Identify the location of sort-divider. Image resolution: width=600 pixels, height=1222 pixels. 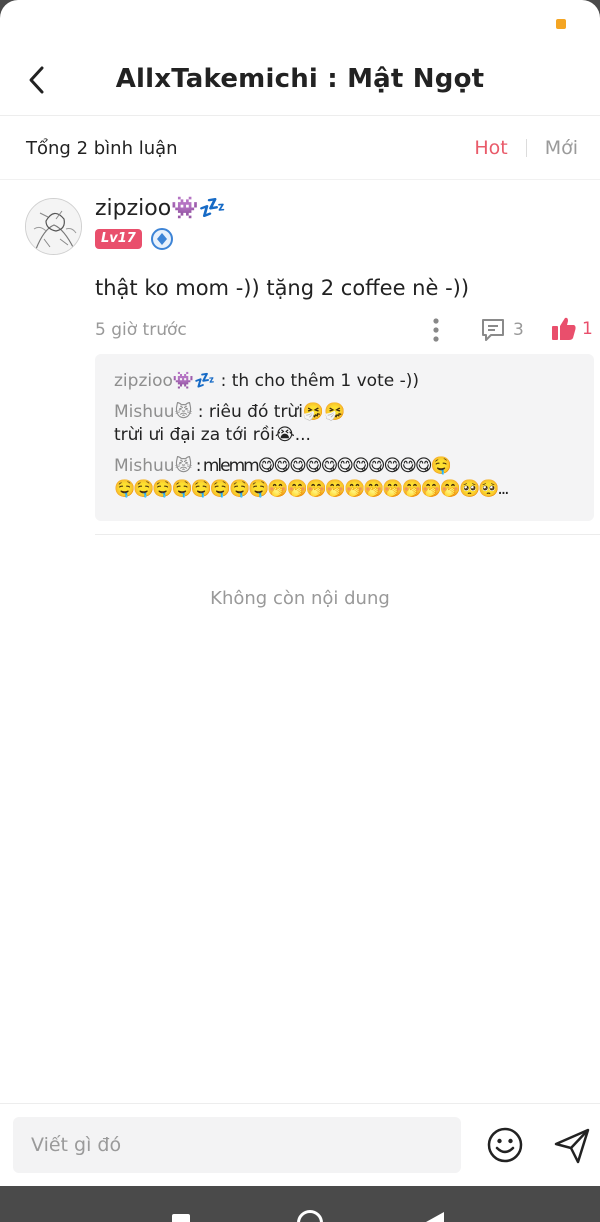
(526, 148).